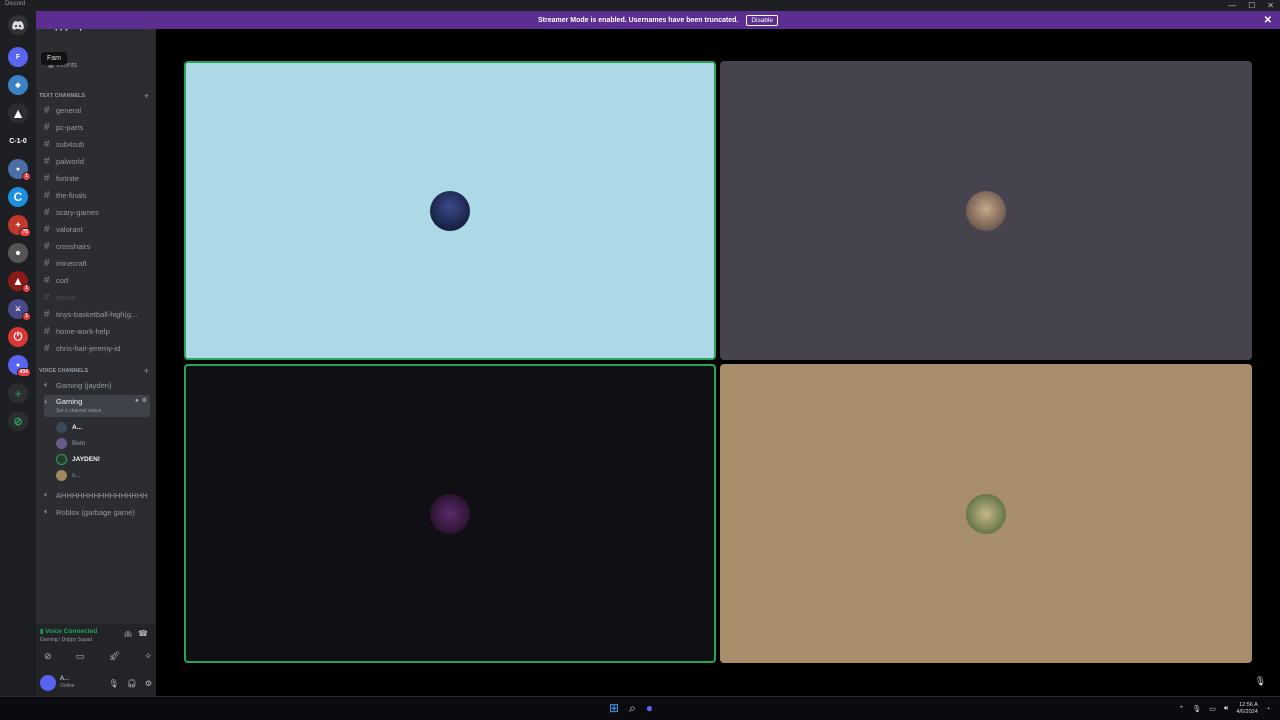 Image resolution: width=1280 pixels, height=720 pixels. Describe the element at coordinates (18, 141) in the screenshot. I see `server-c10-icon: C-1-0` at that location.